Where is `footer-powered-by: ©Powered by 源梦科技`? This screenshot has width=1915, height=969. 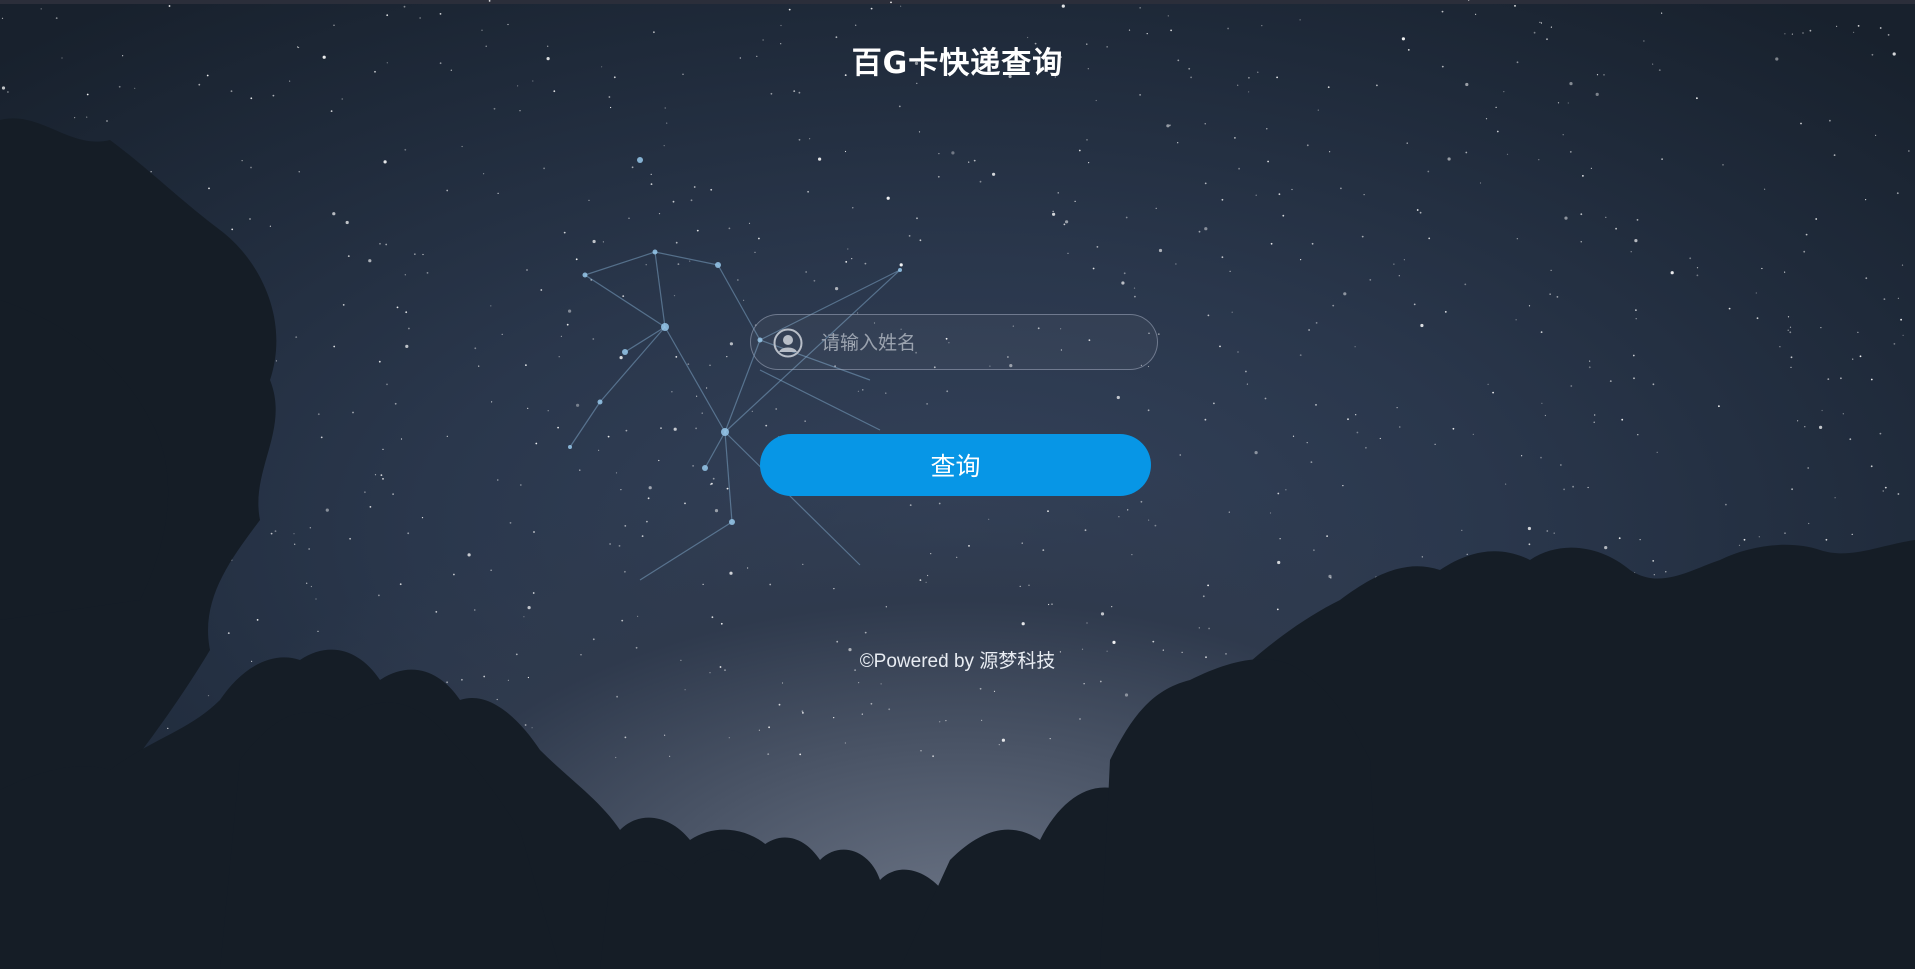 footer-powered-by: ©Powered by 源梦科技 is located at coordinates (957, 661).